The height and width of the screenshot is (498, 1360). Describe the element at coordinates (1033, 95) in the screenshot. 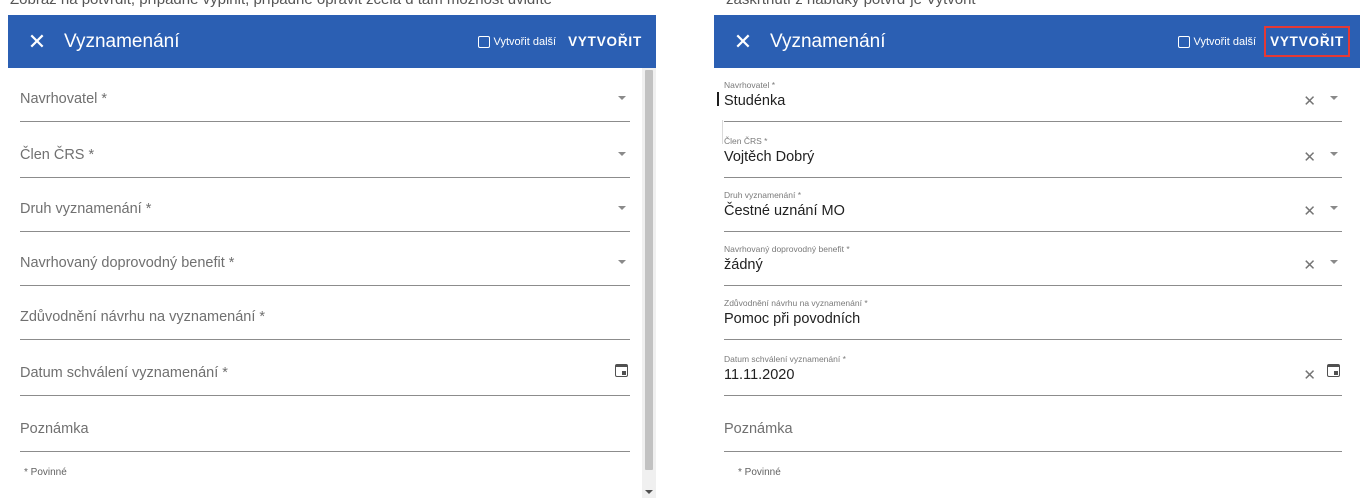

I see `proposer-select: Navrhovatel * Studénka ✕` at that location.